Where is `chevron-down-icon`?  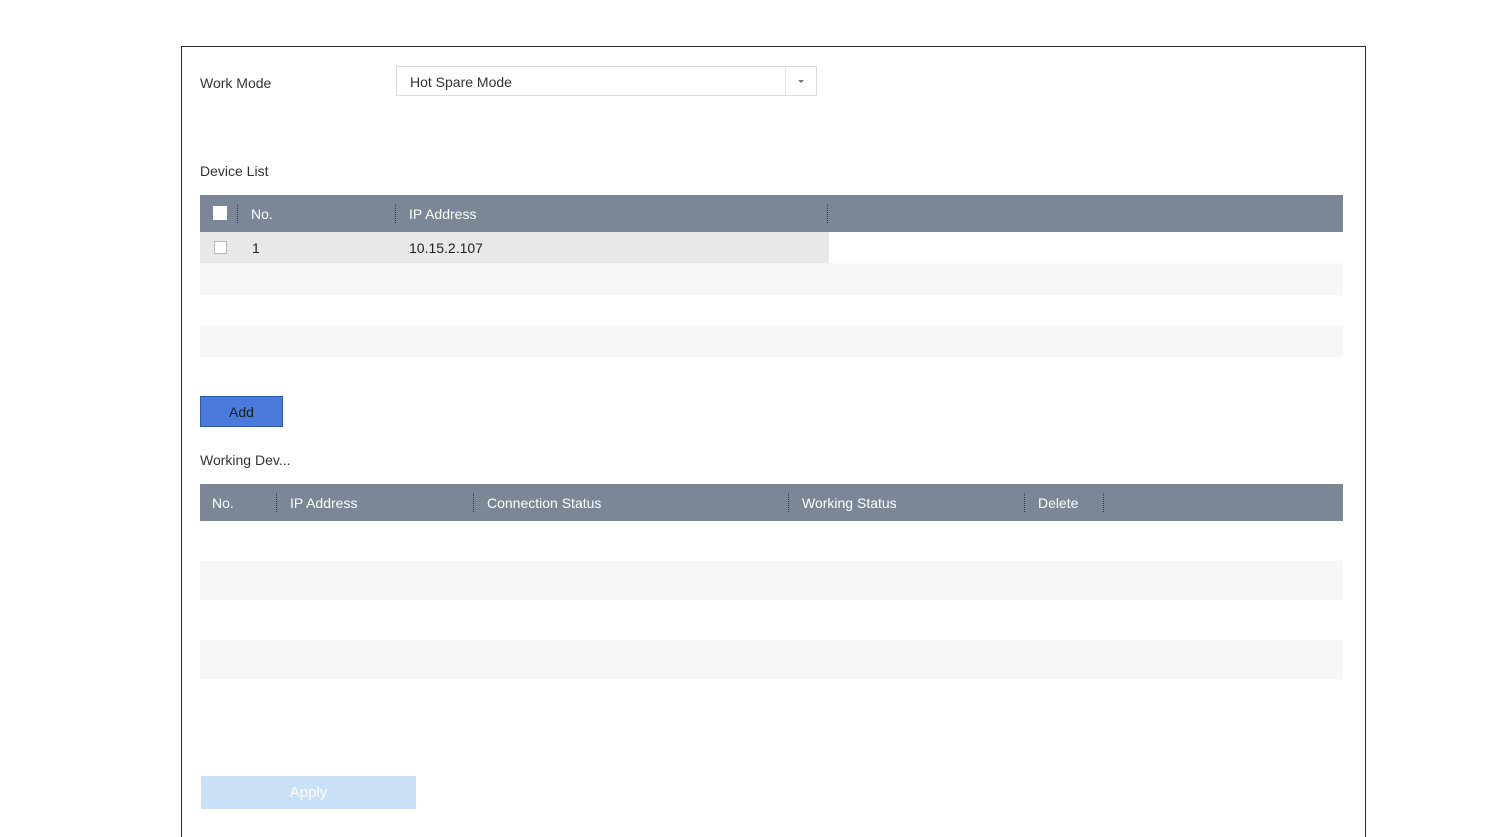
chevron-down-icon is located at coordinates (800, 81).